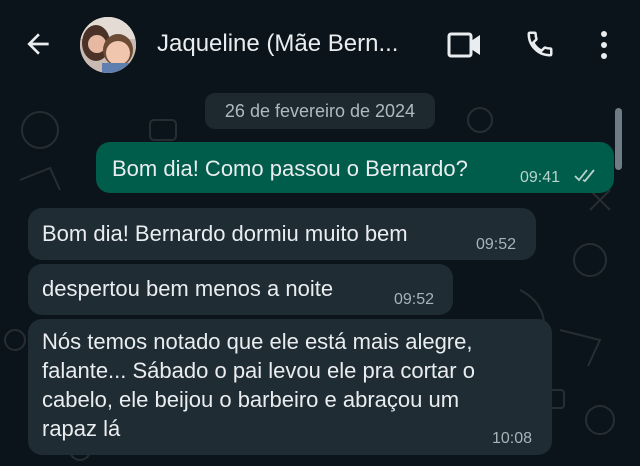 Image resolution: width=640 pixels, height=466 pixels. I want to click on message-time: 10:08, so click(512, 438).